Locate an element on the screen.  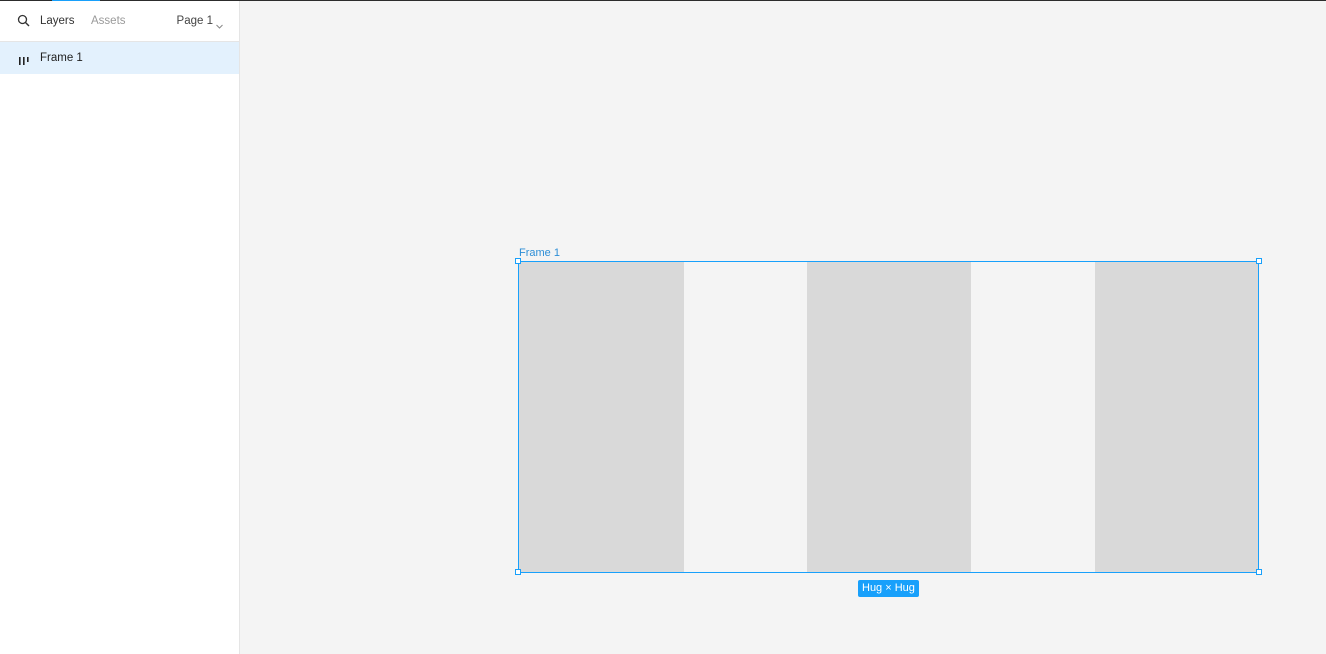
chevron-down-icon is located at coordinates (219, 24).